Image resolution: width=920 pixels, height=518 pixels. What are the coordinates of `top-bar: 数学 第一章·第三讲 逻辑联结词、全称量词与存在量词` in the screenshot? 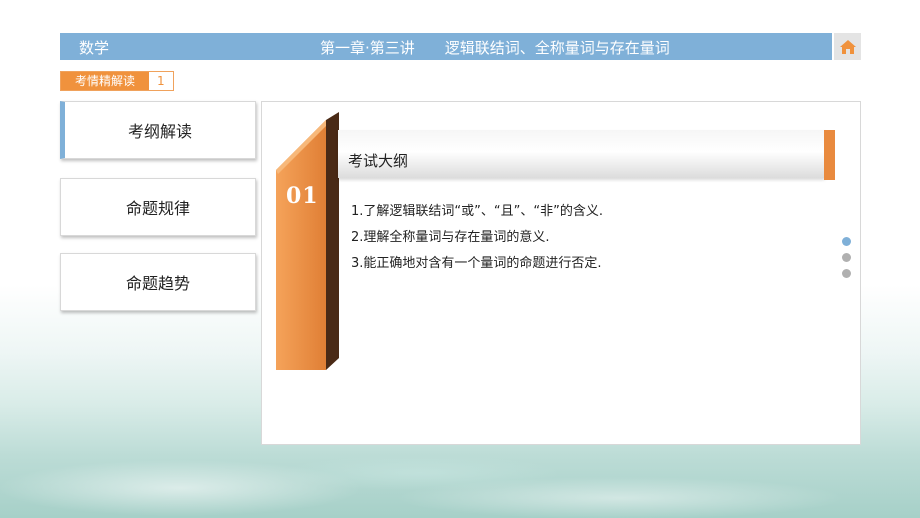 It's located at (446, 46).